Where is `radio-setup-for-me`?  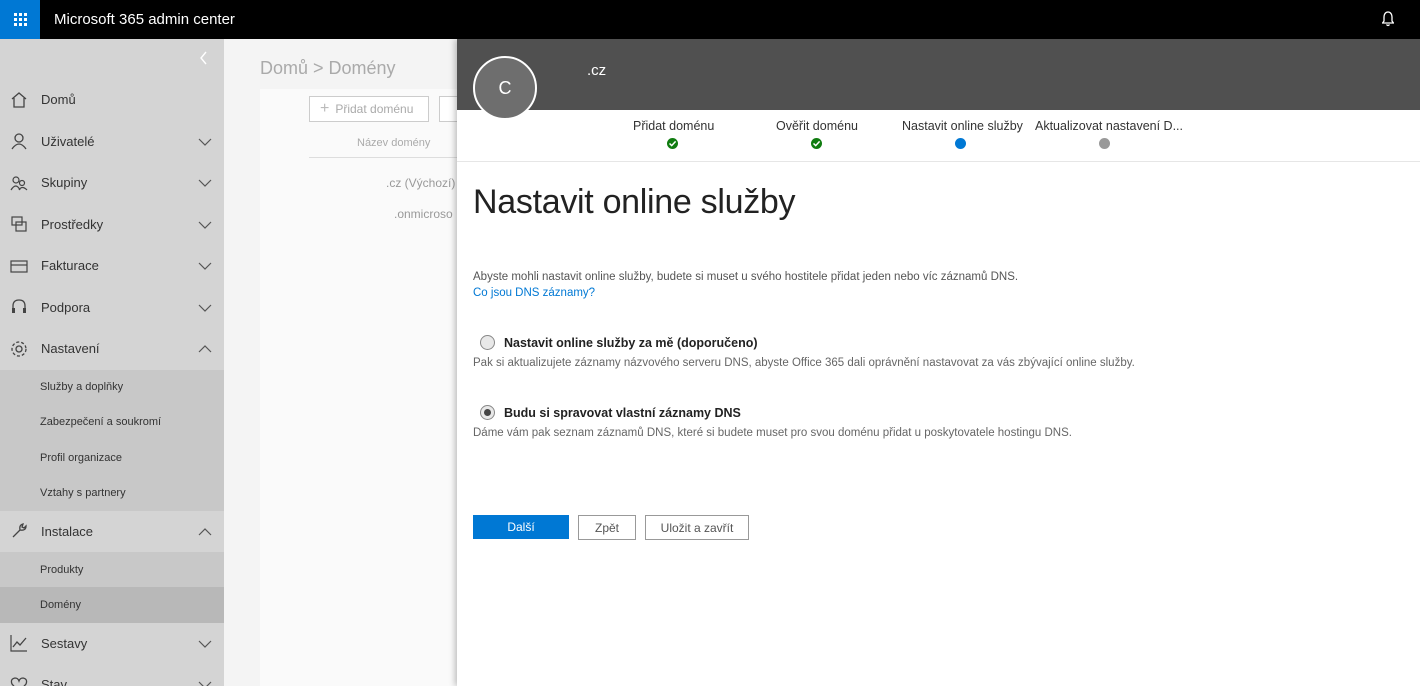 radio-setup-for-me is located at coordinates (487, 342).